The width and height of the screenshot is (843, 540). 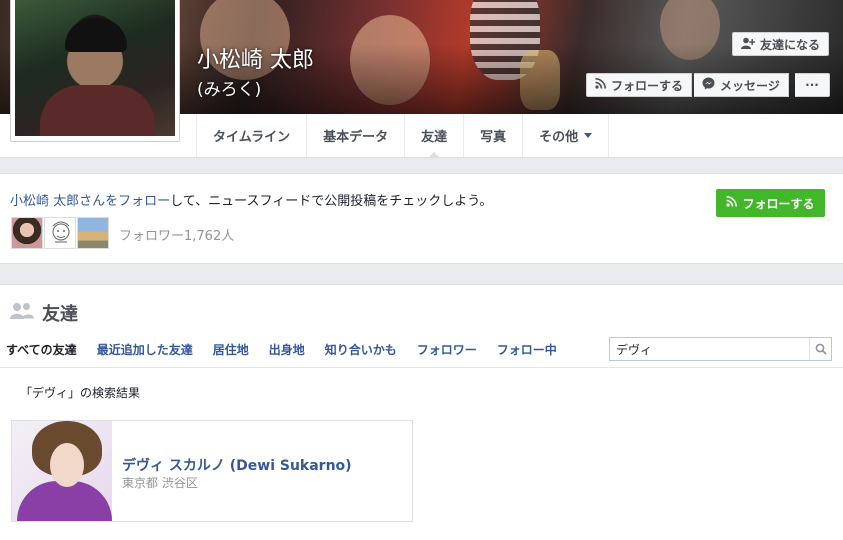 I want to click on profile-tabs: タイムライン 基本データ 友達 写真 その他, so click(x=403, y=136).